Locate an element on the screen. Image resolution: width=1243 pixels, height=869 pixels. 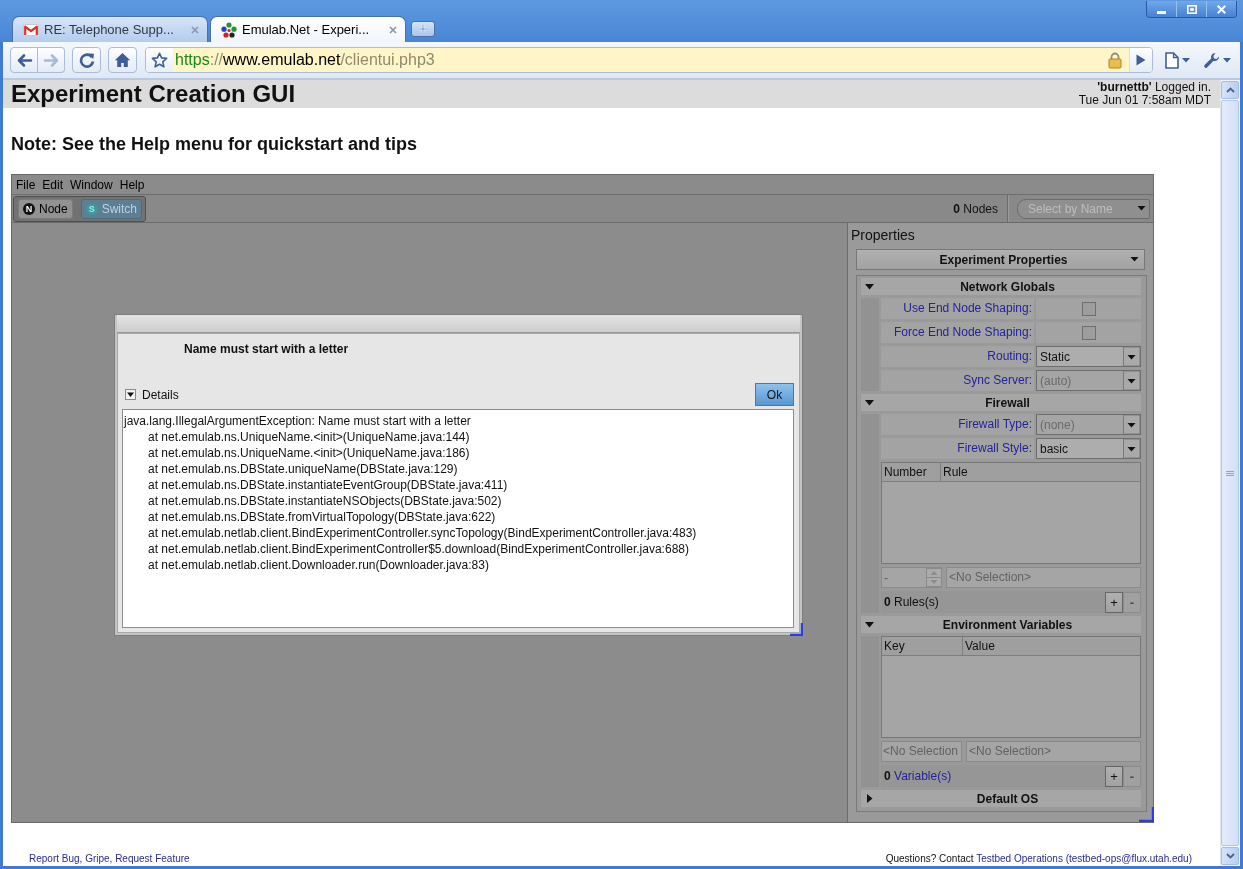
letter-icon: S is located at coordinates (91, 208).